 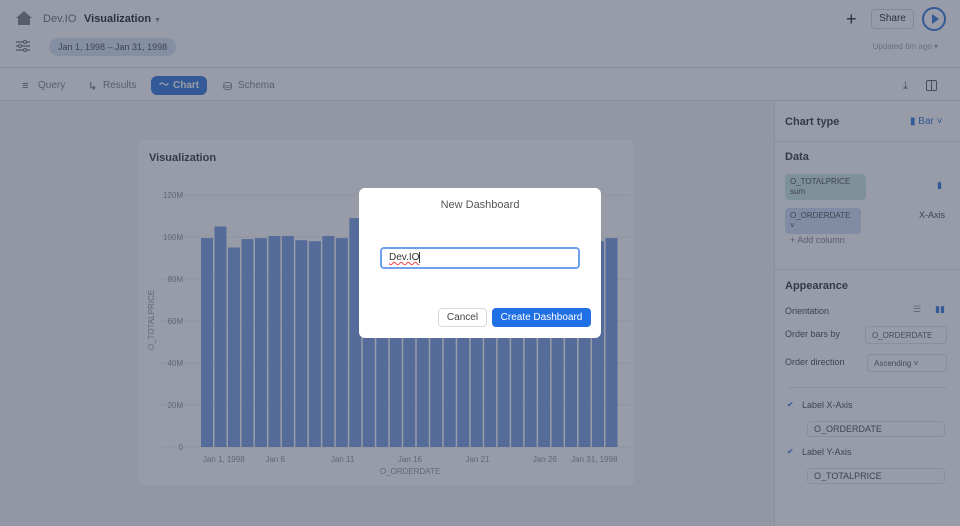 I want to click on dashboard-name-input: Dev.IO, so click(x=480, y=258).